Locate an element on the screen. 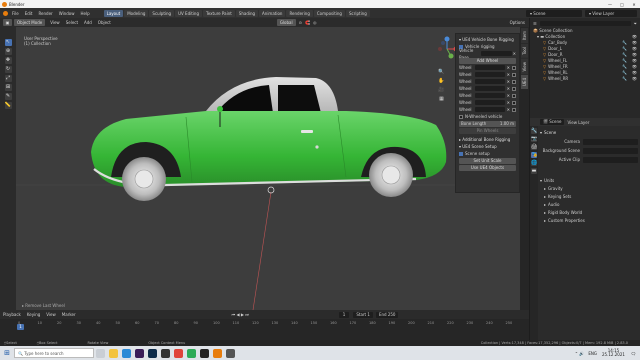 The height and width of the screenshot is (360, 640). view-layer-tab: View Layer is located at coordinates (578, 122).